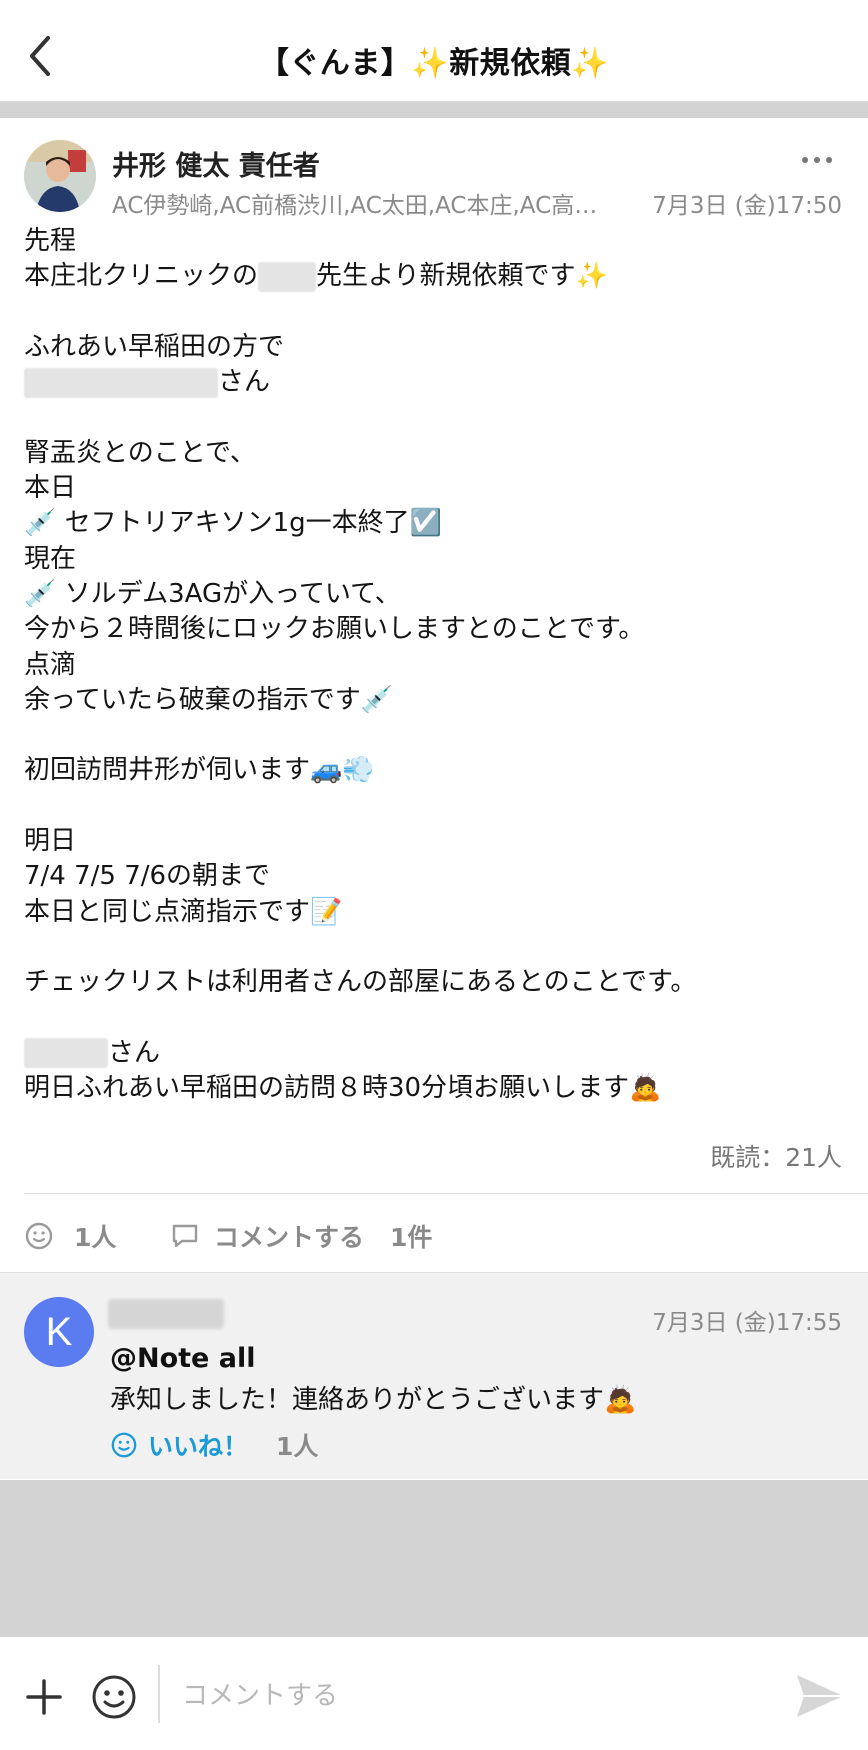 Image resolution: width=868 pixels, height=1750 pixels. I want to click on body-line: 💉 ソルデム3AGが入っていて、, so click(434, 594).